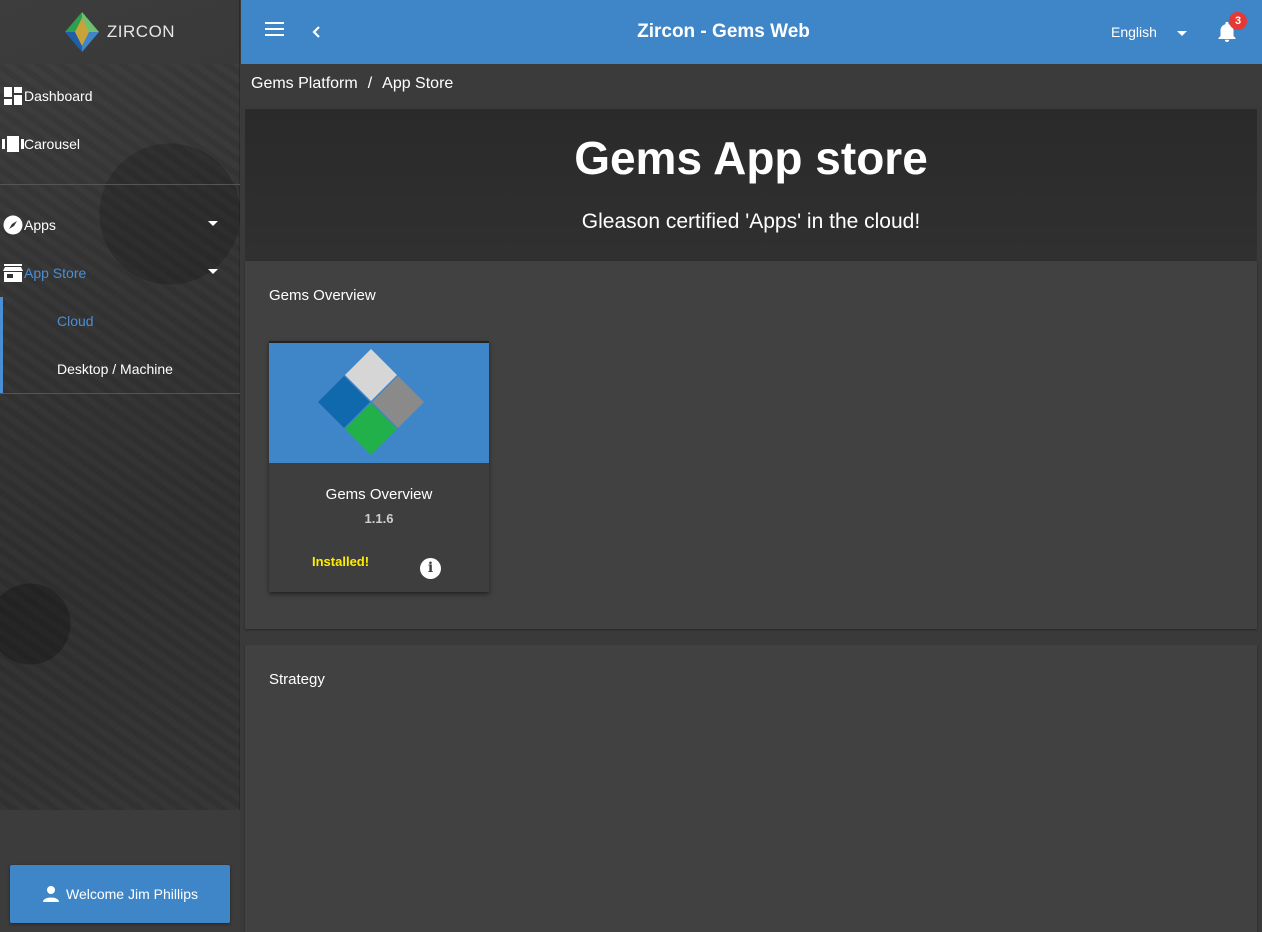 The width and height of the screenshot is (1262, 932). Describe the element at coordinates (379, 466) in the screenshot. I see `app-card: Gems Overview 1.1.6 Installed! i` at that location.